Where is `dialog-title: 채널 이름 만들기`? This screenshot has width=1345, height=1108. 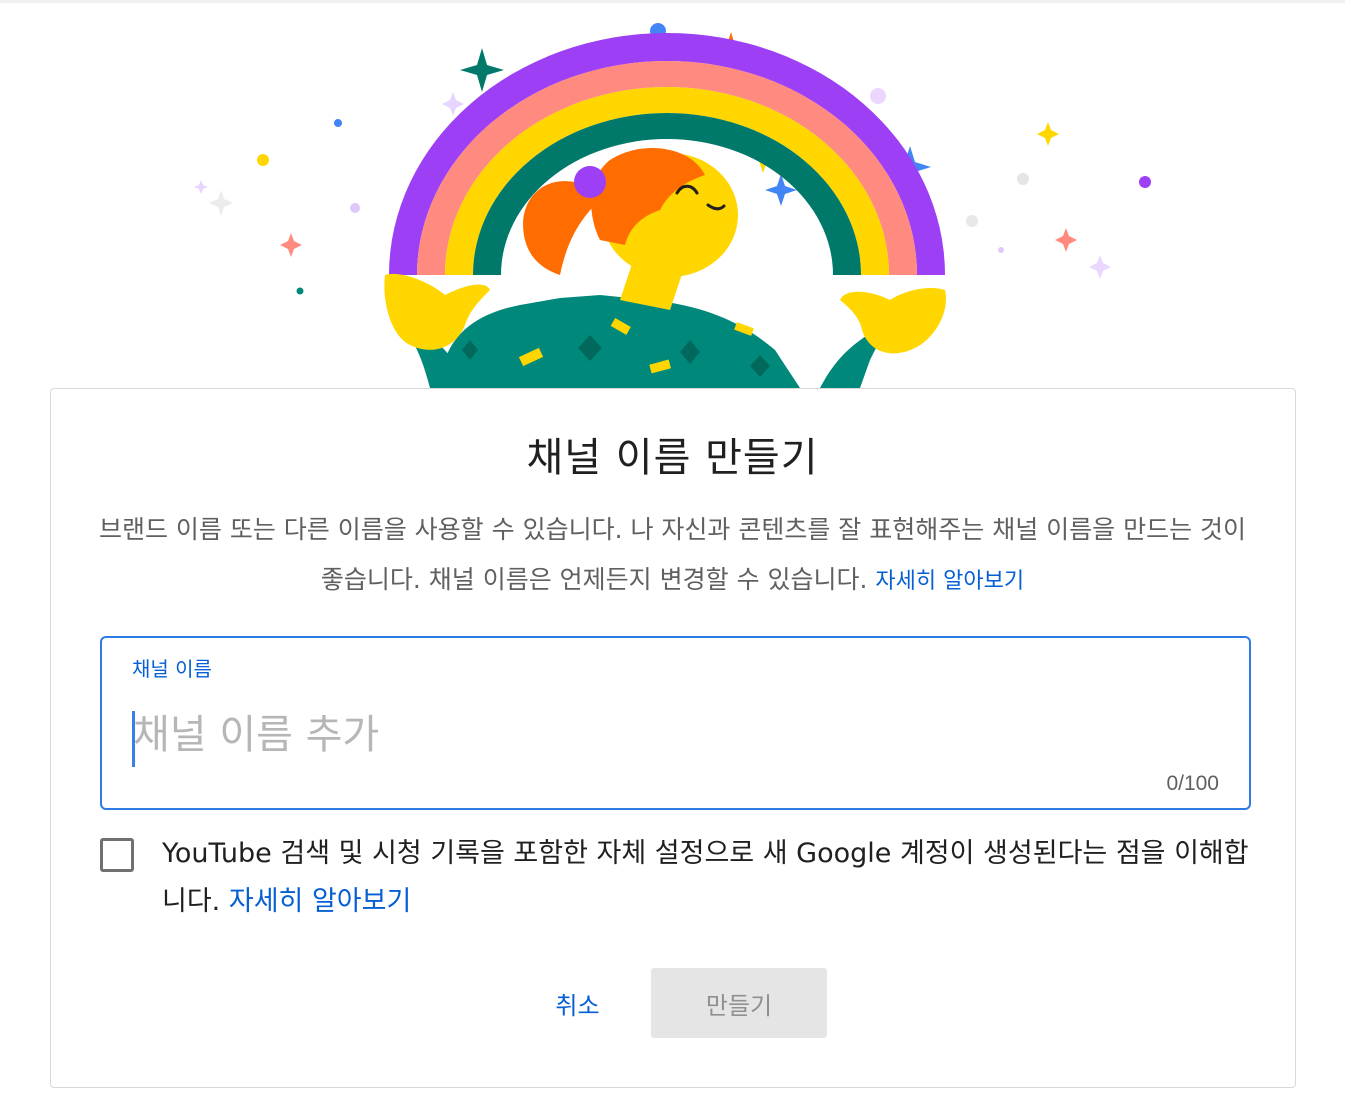
dialog-title: 채널 이름 만들기 is located at coordinates (672, 458).